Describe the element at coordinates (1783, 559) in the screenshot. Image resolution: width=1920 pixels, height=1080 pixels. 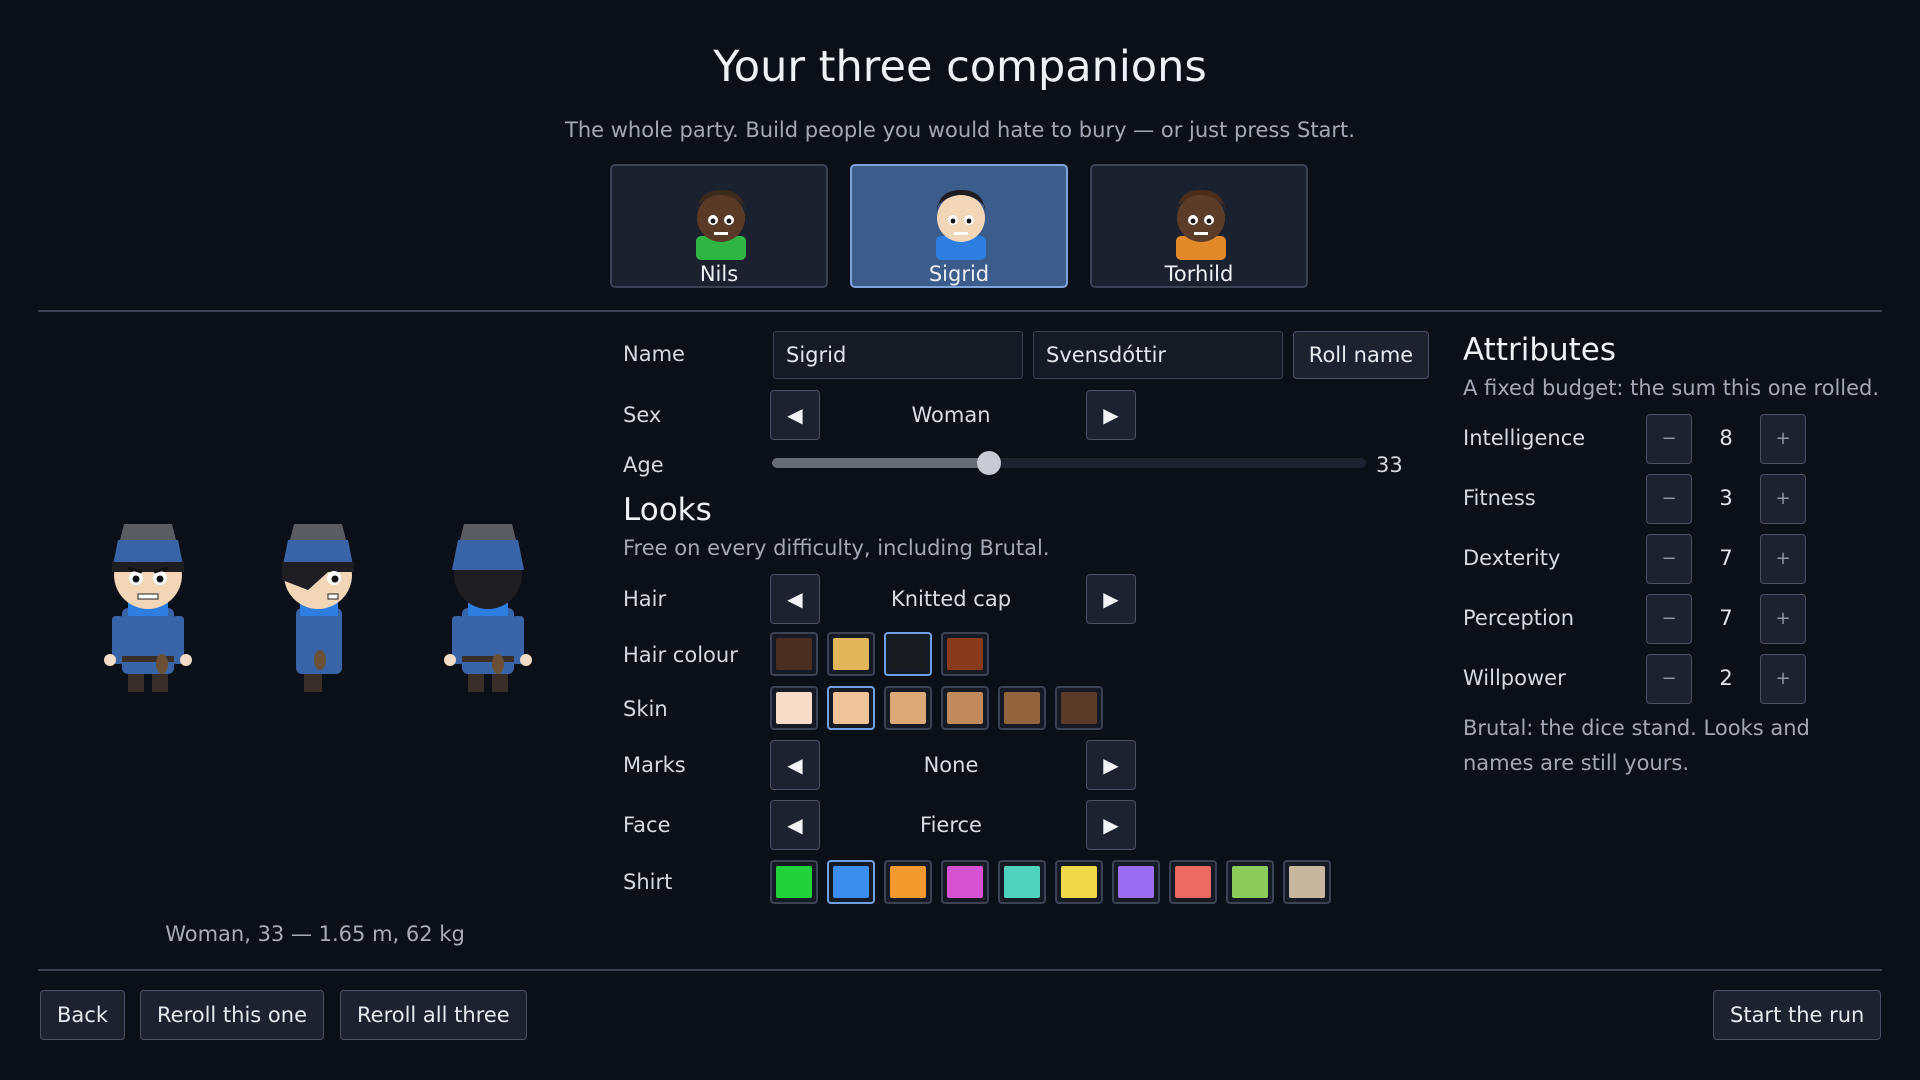
I see `dexterity-increase-button: +` at that location.